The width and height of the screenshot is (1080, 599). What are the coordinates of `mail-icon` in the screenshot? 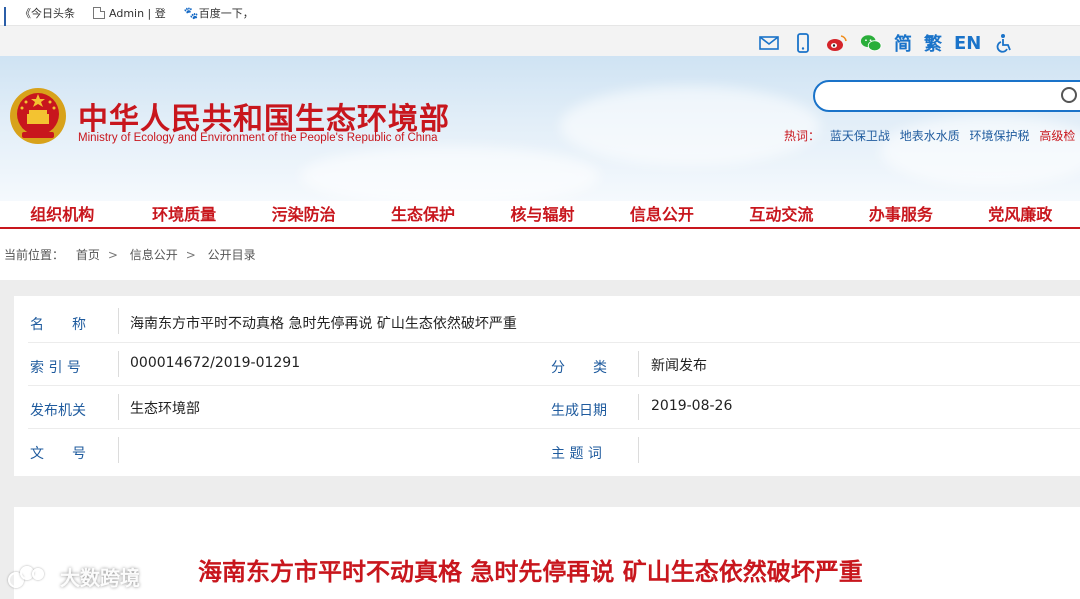 It's located at (769, 43).